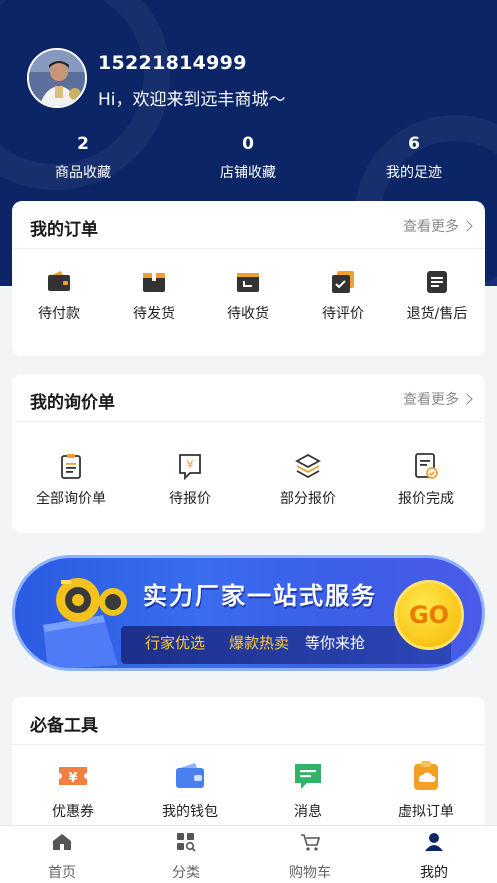 The height and width of the screenshot is (883, 497). Describe the element at coordinates (259, 643) in the screenshot. I see `banner-tag: 爆款热卖` at that location.